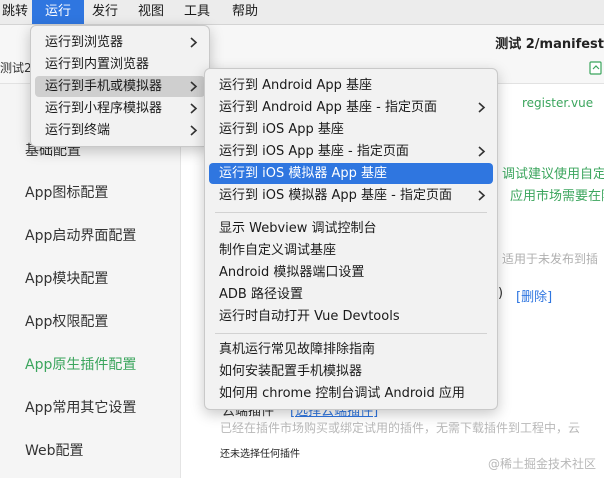 Image resolution: width=604 pixels, height=478 pixels. I want to click on cloud-plugin-hint: 已经在插件市场购买或绑定试用的插件，无需下载插件到工程中，云, so click(400, 428).